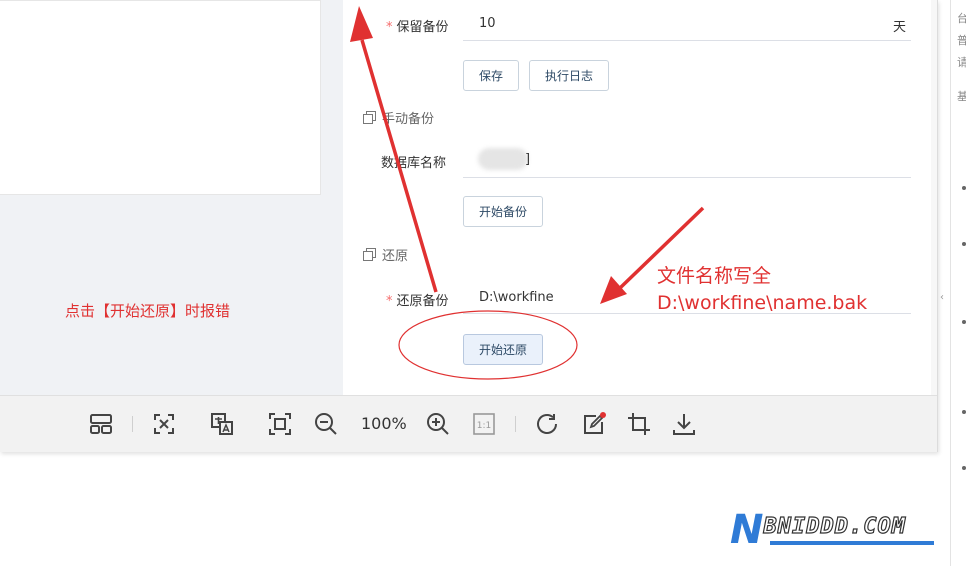 This screenshot has height=566, width=966. I want to click on restore-path-input: D:\workfine, so click(516, 297).